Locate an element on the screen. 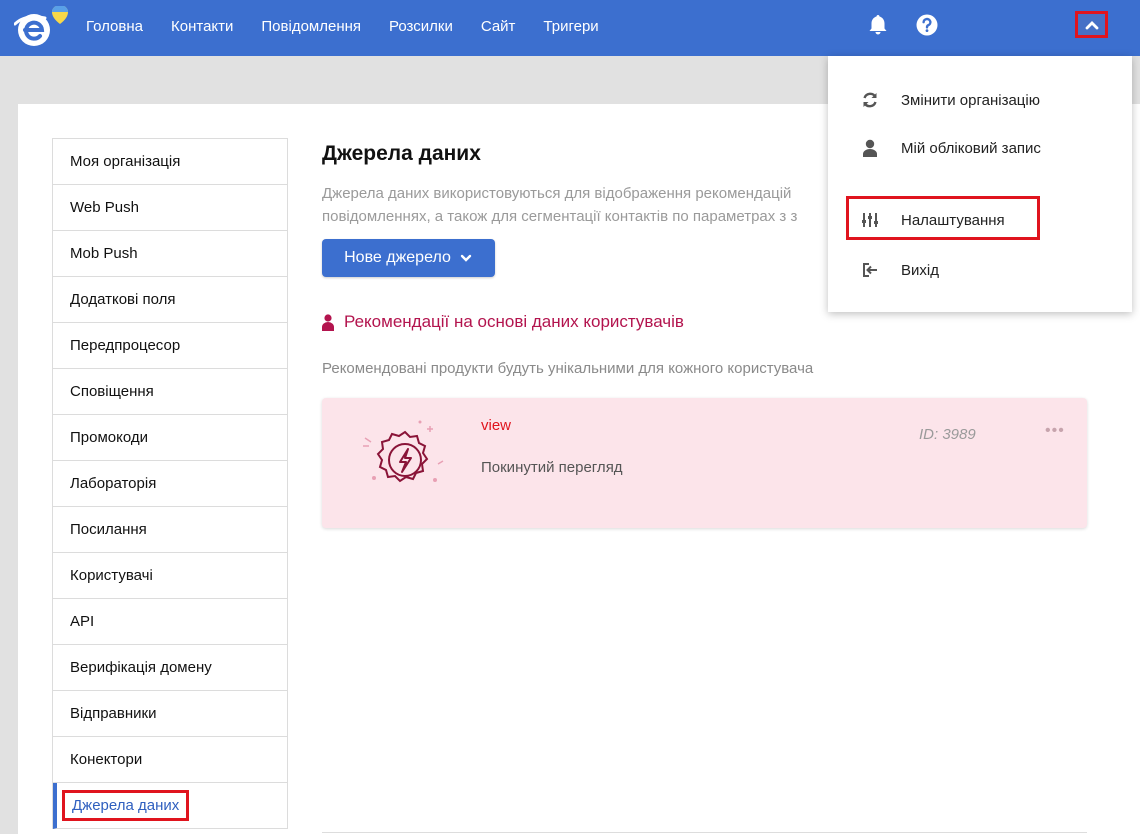 This screenshot has height=834, width=1140. sidebar-item-label: Джерела даних is located at coordinates (126, 805).